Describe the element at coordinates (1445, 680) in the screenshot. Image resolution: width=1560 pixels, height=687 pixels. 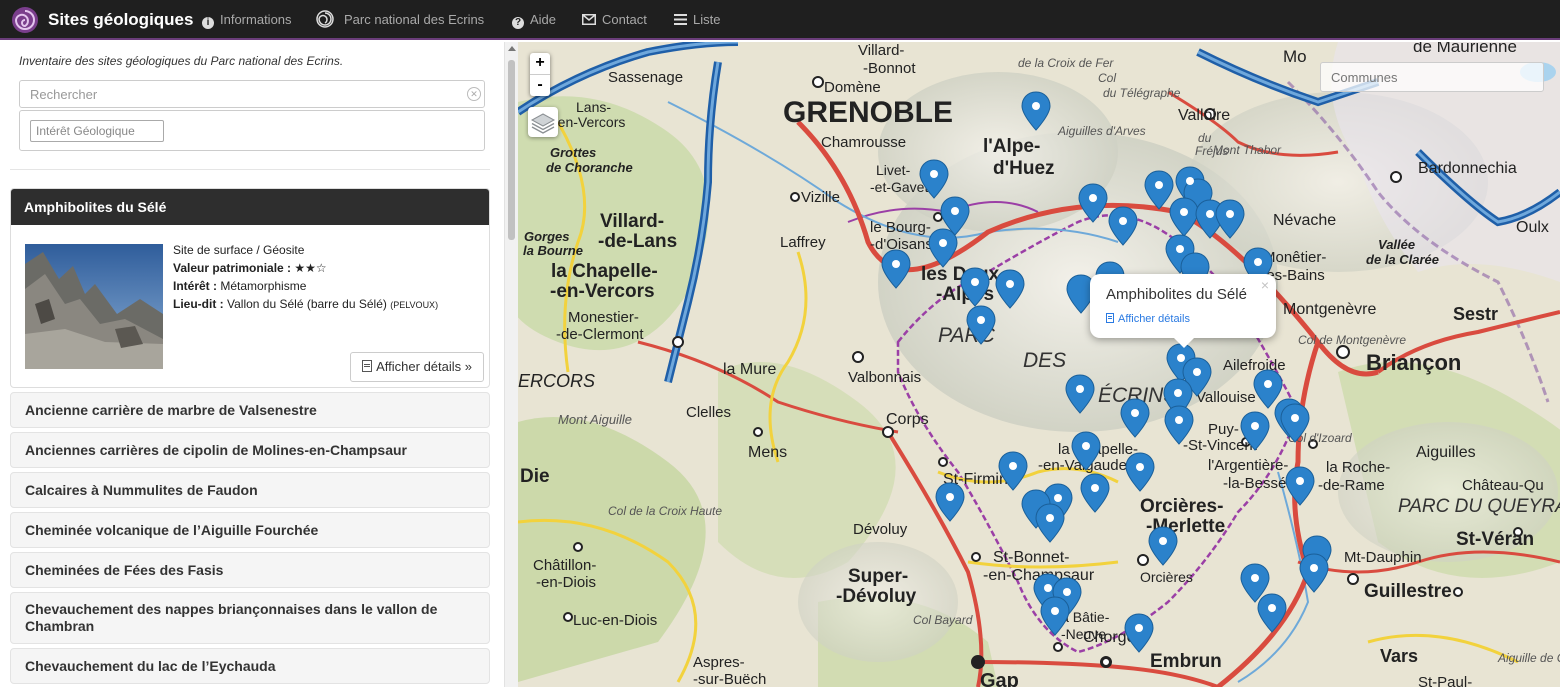
I see `svg-text: St-Paul-` at that location.